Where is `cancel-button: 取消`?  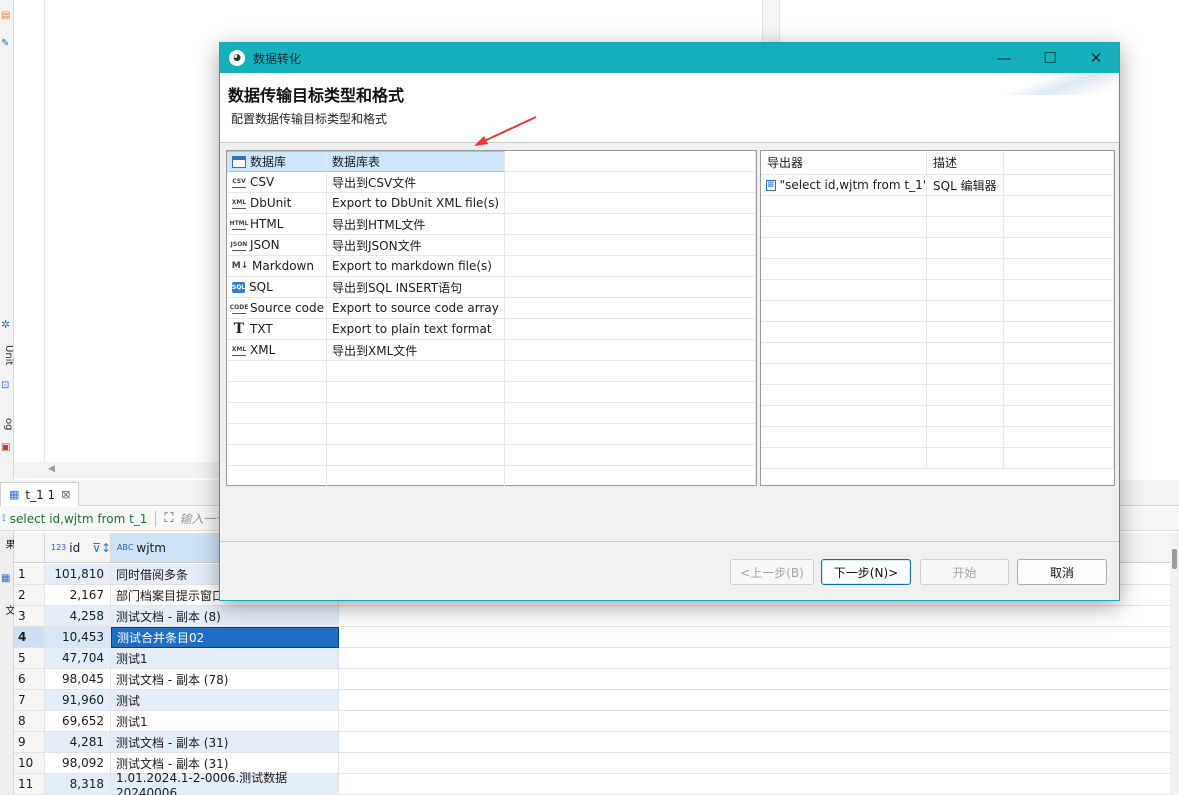 cancel-button: 取消 is located at coordinates (1062, 572).